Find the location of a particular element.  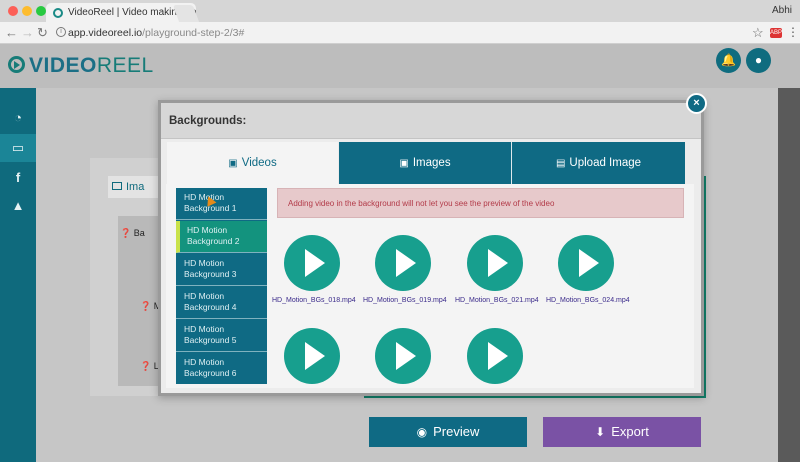

bookmark-star-icon: ☆ is located at coordinates (758, 33).